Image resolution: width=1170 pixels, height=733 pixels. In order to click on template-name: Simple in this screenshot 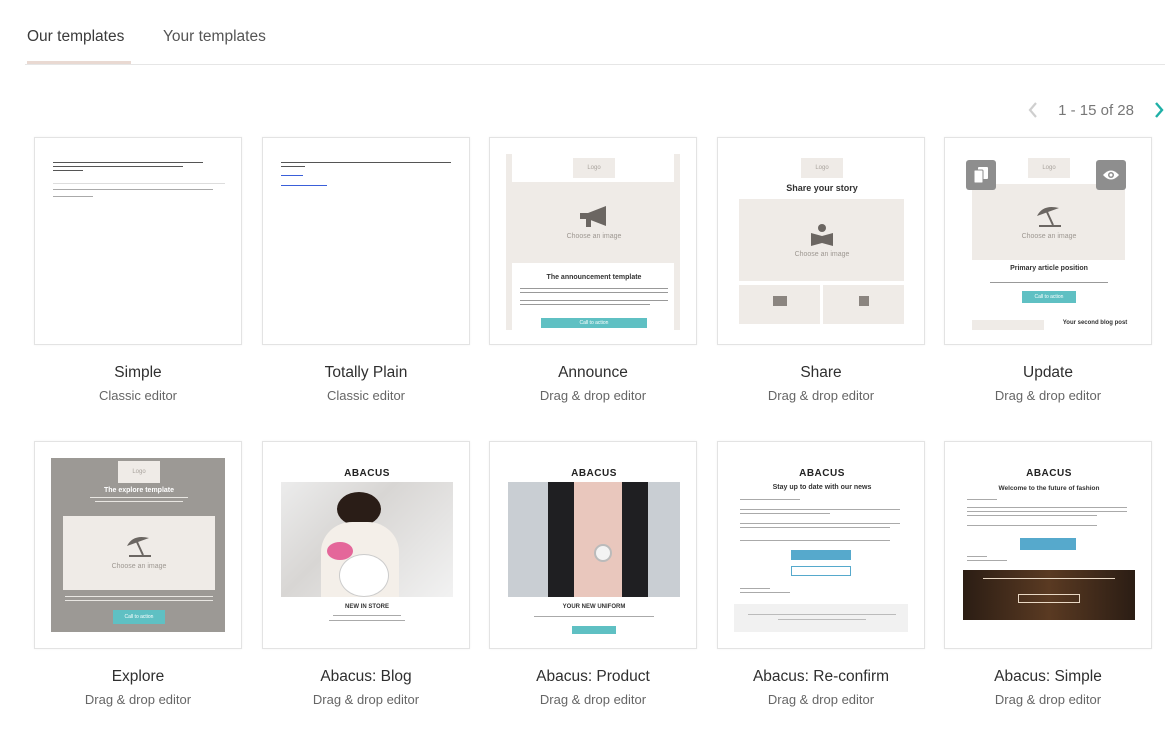, I will do `click(138, 372)`.